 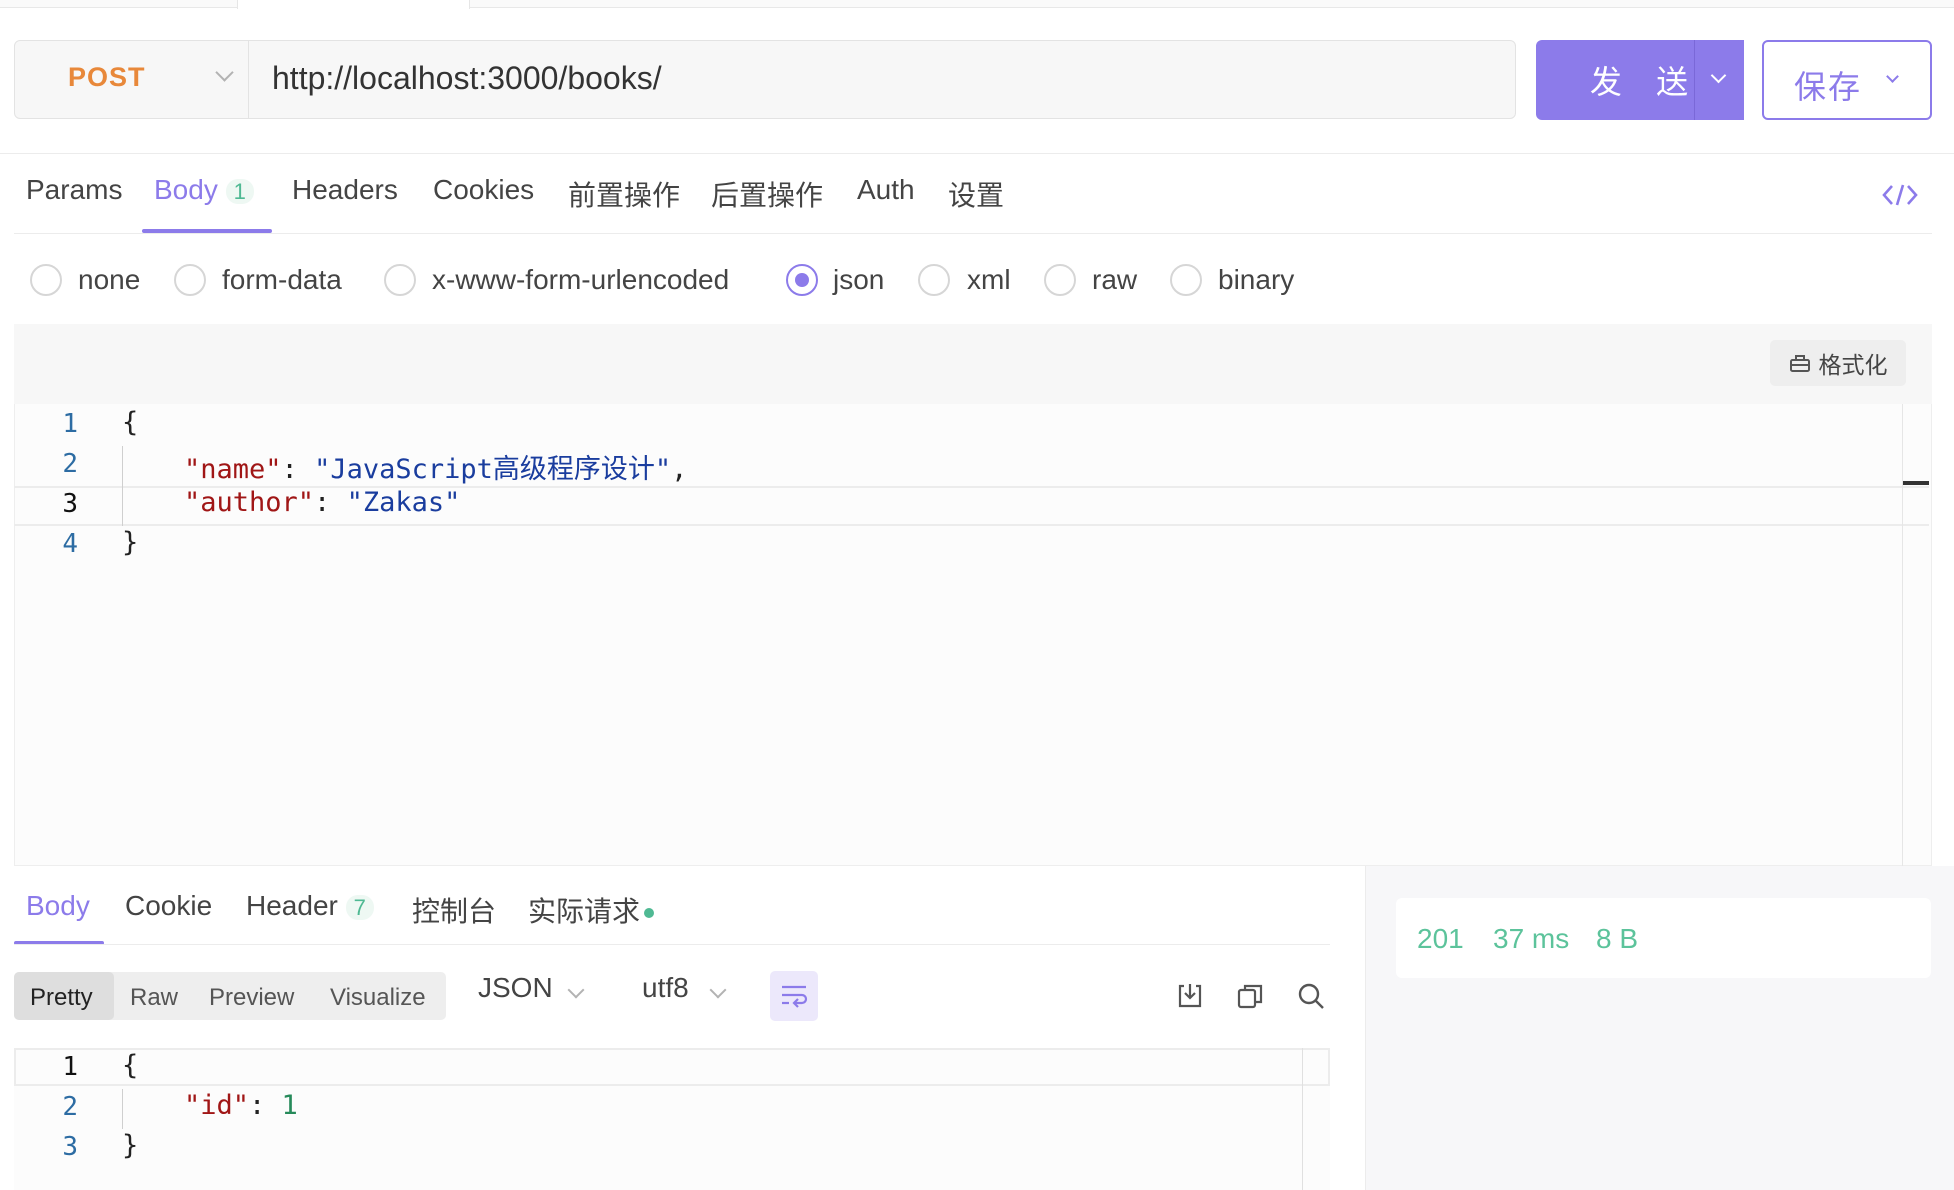 I want to click on status-dot, so click(x=649, y=913).